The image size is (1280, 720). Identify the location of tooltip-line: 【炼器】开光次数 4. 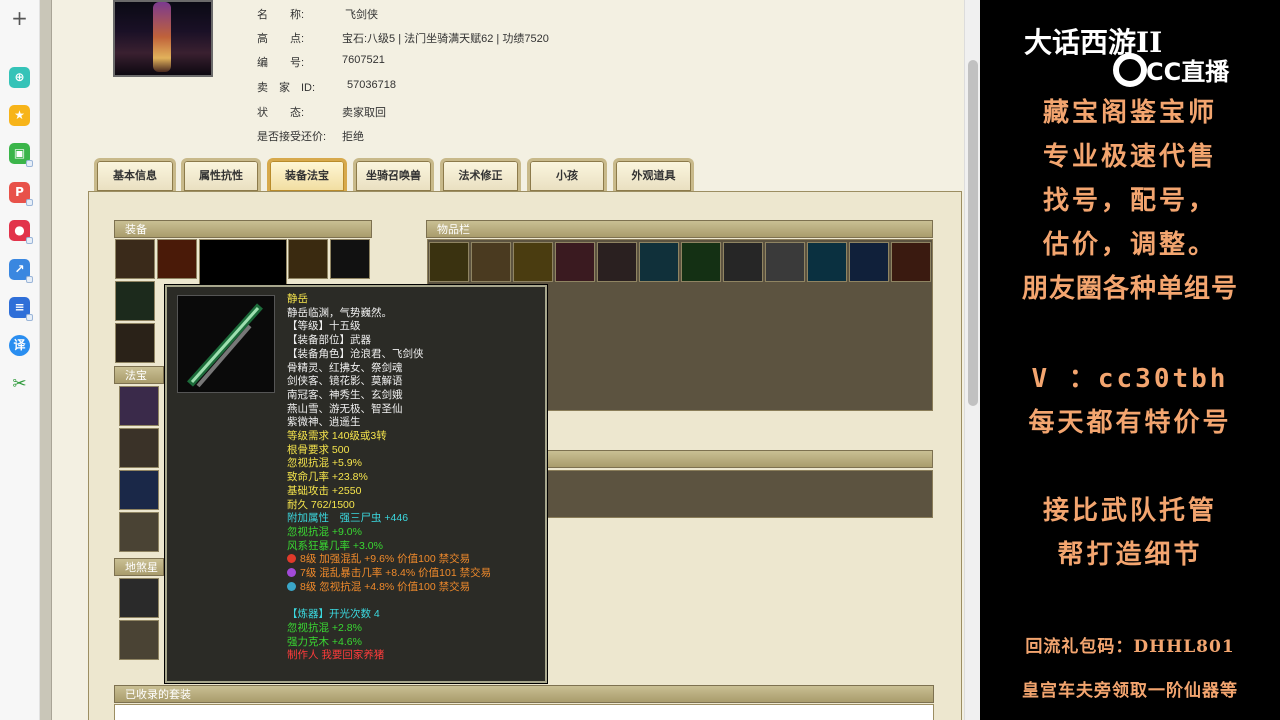
(333, 614).